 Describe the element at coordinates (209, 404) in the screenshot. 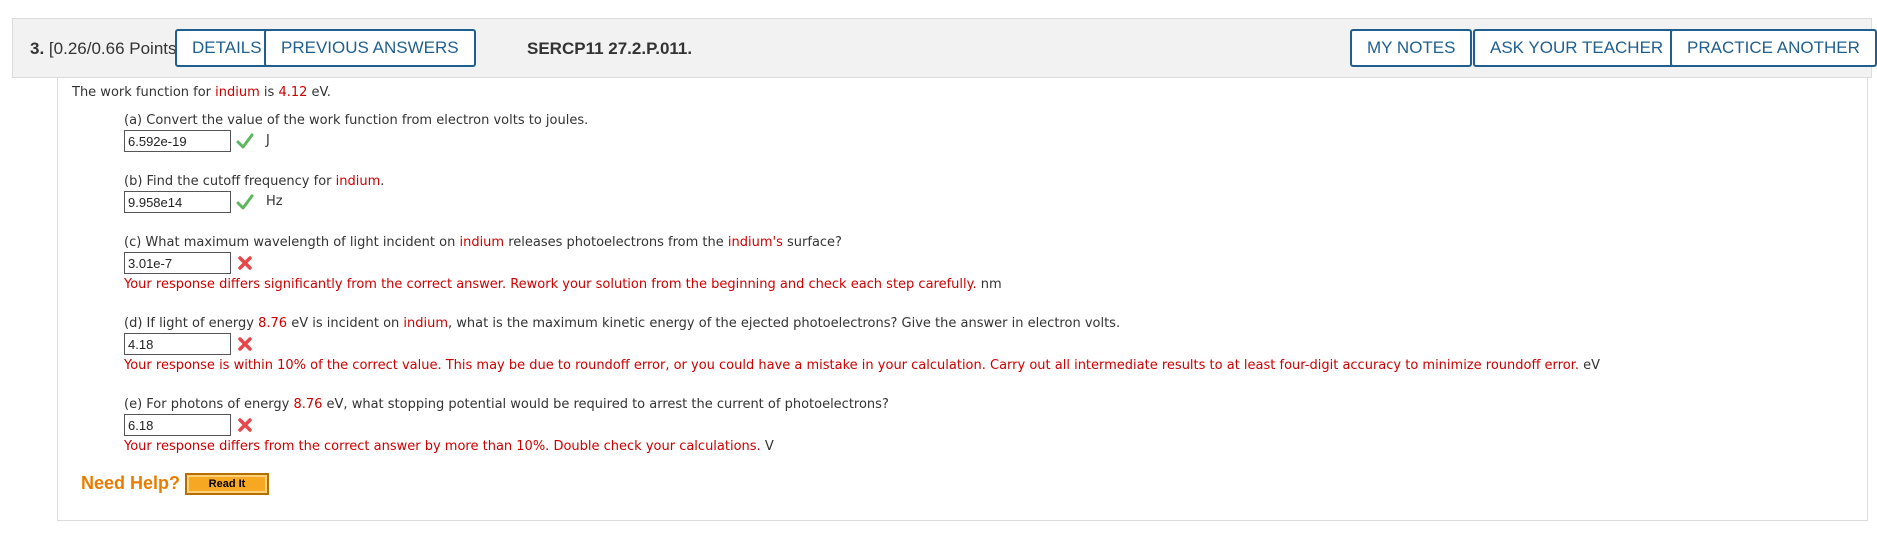

I see `part-e-text-1: (e) For photons of energy` at that location.